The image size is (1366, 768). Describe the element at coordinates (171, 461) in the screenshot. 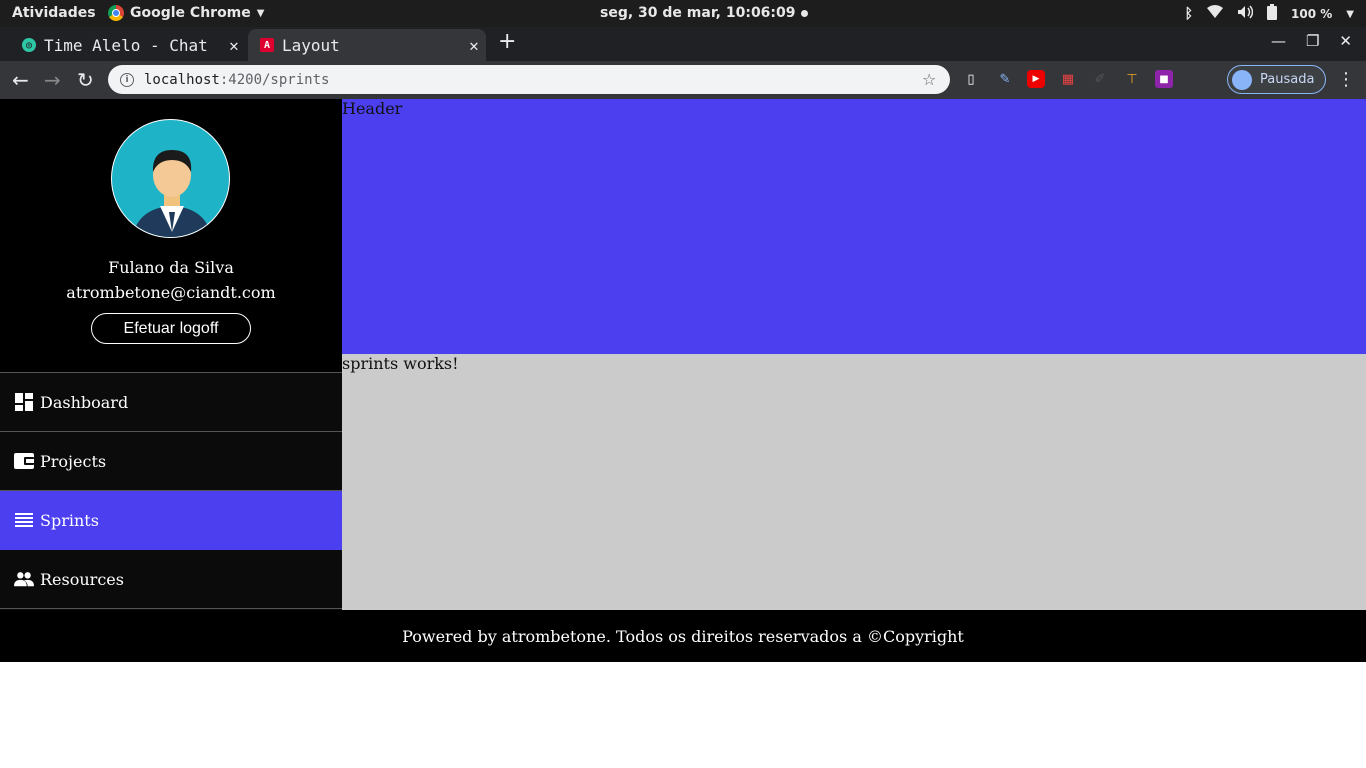

I see `sidebar-item-projects: Projects` at that location.